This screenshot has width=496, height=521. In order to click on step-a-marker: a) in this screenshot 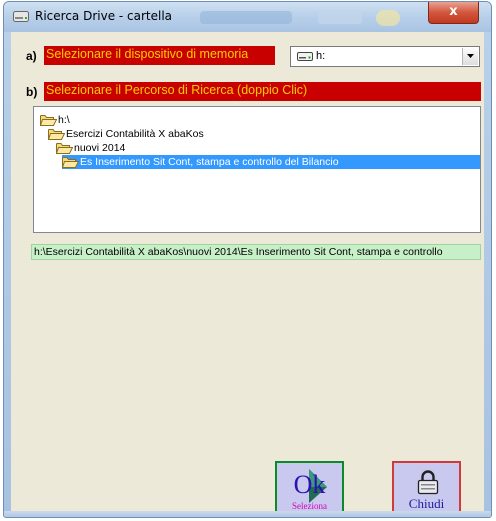, I will do `click(31, 56)`.